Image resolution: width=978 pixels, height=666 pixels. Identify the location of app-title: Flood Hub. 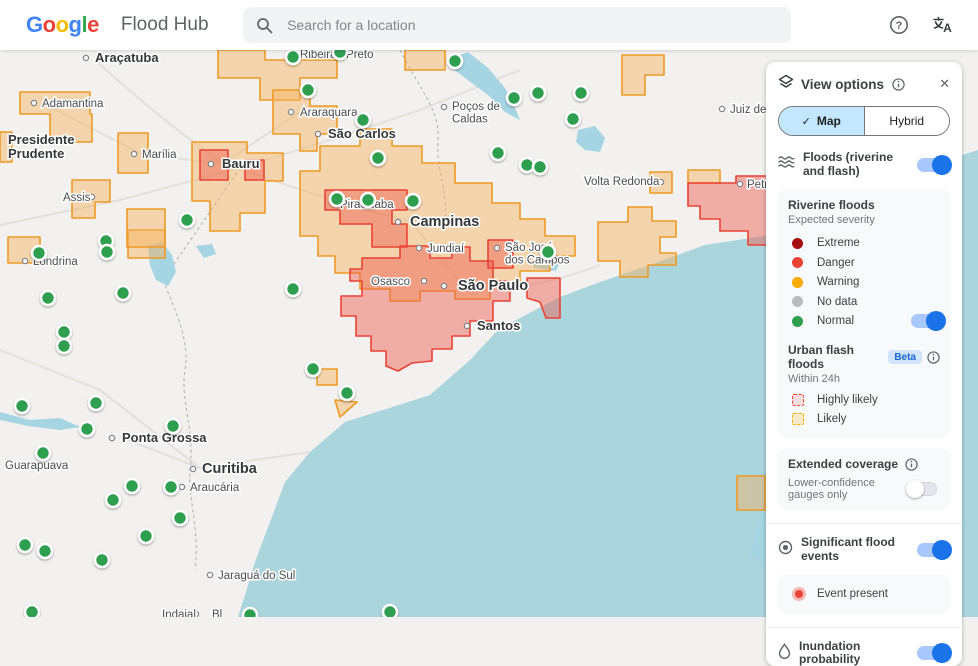
(164, 24).